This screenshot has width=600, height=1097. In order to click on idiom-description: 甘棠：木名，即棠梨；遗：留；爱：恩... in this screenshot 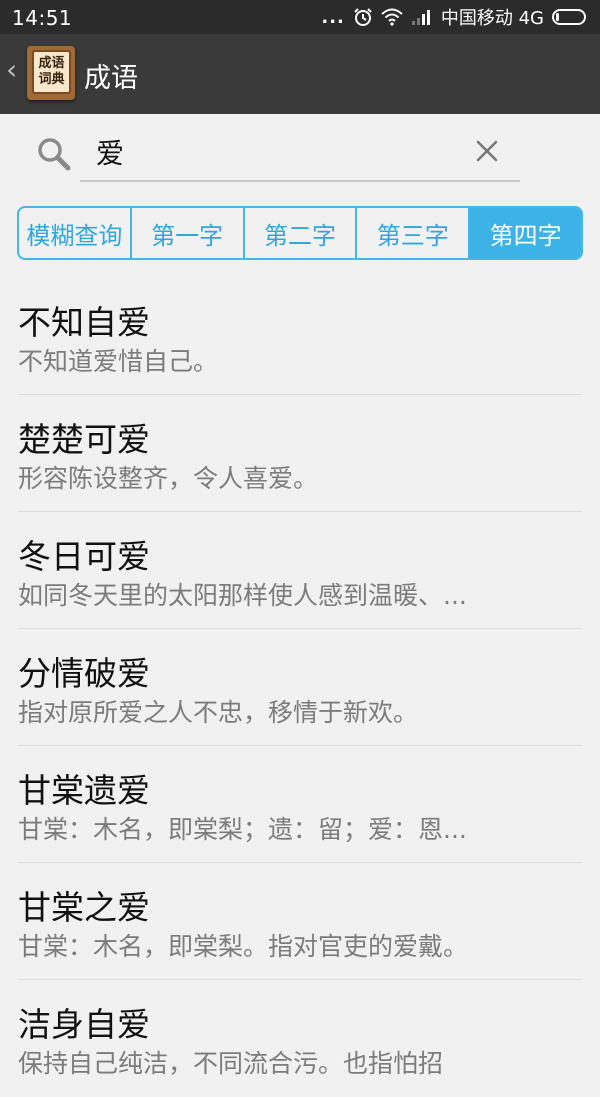, I will do `click(242, 829)`.